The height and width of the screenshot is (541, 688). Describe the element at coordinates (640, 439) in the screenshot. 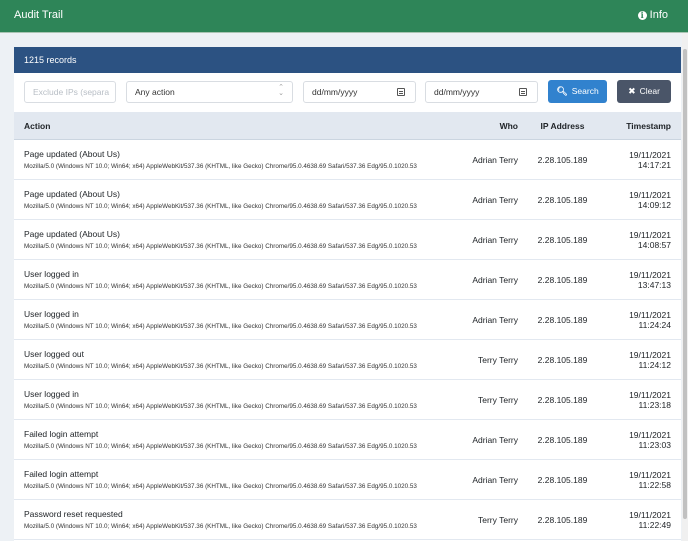

I see `timestamp-cell: 19/11/2021 11:23:03` at that location.